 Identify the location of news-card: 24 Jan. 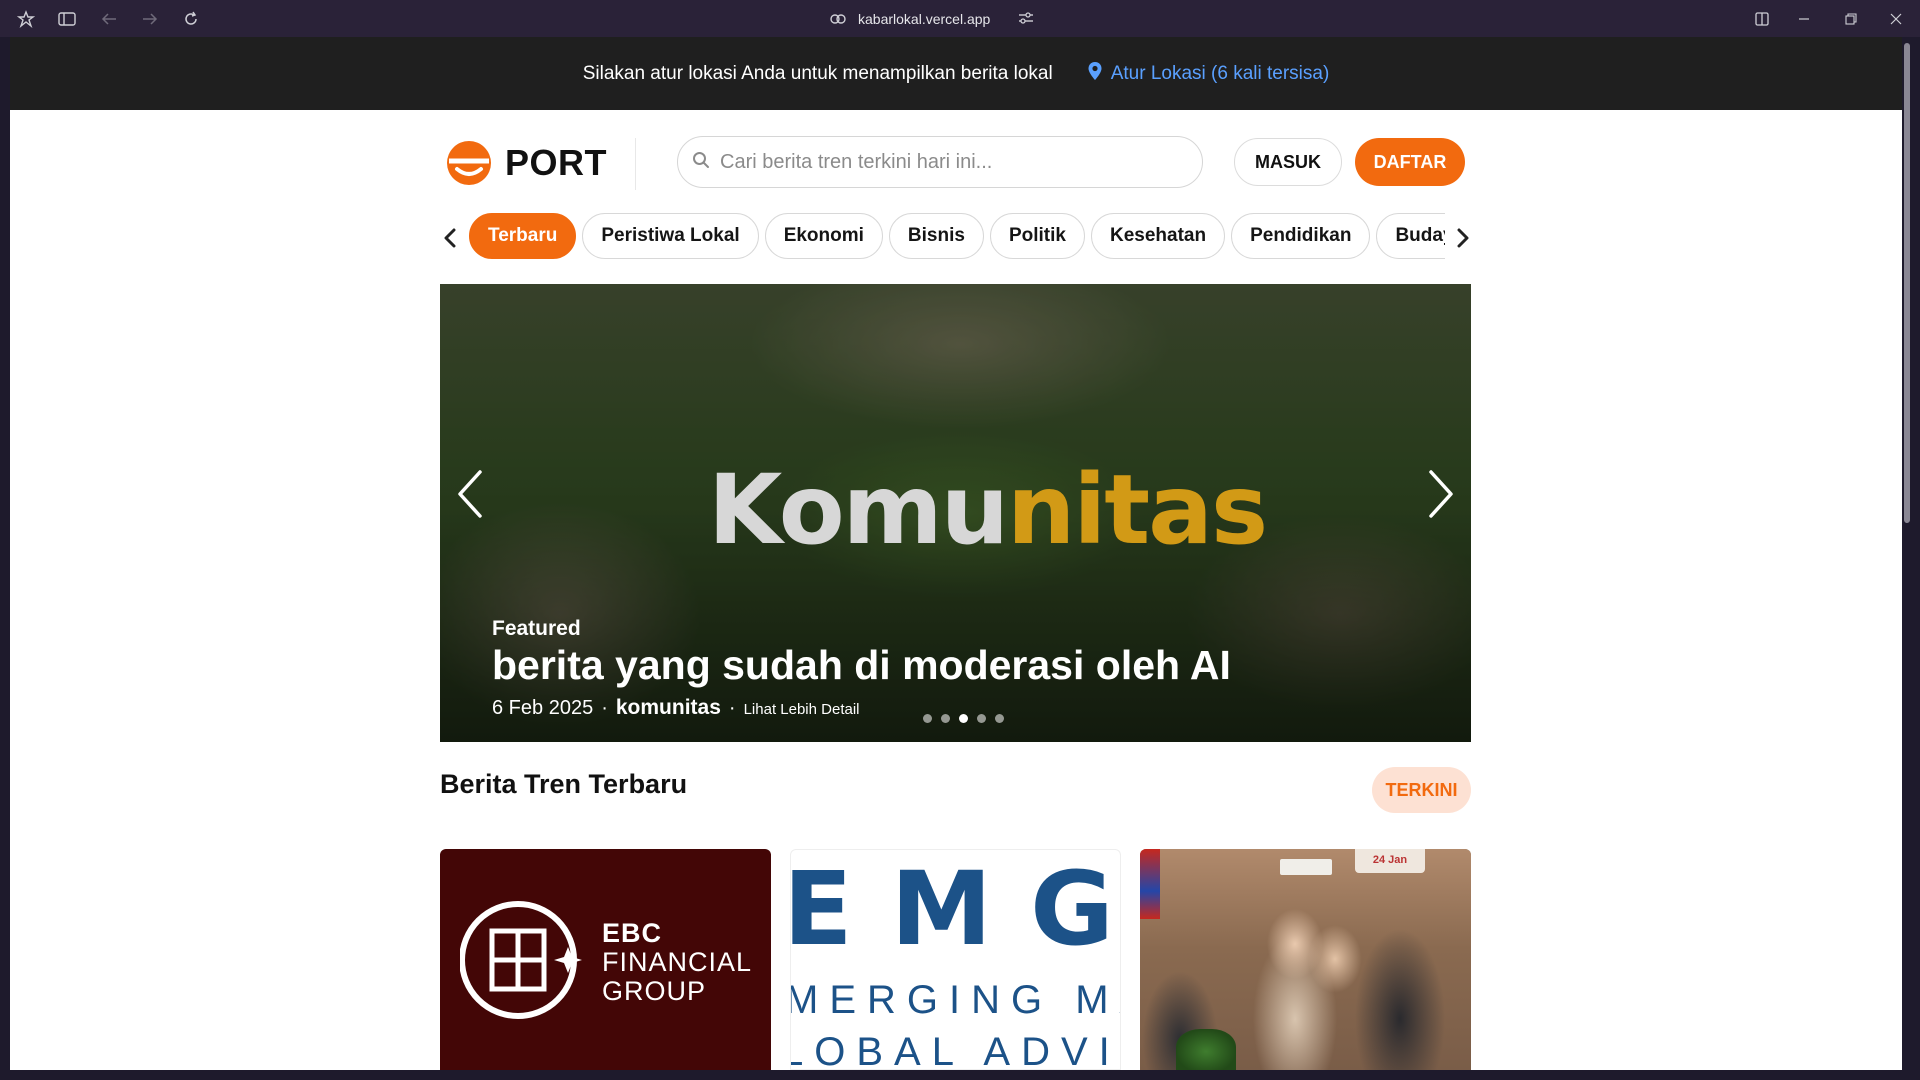
(1305, 959).